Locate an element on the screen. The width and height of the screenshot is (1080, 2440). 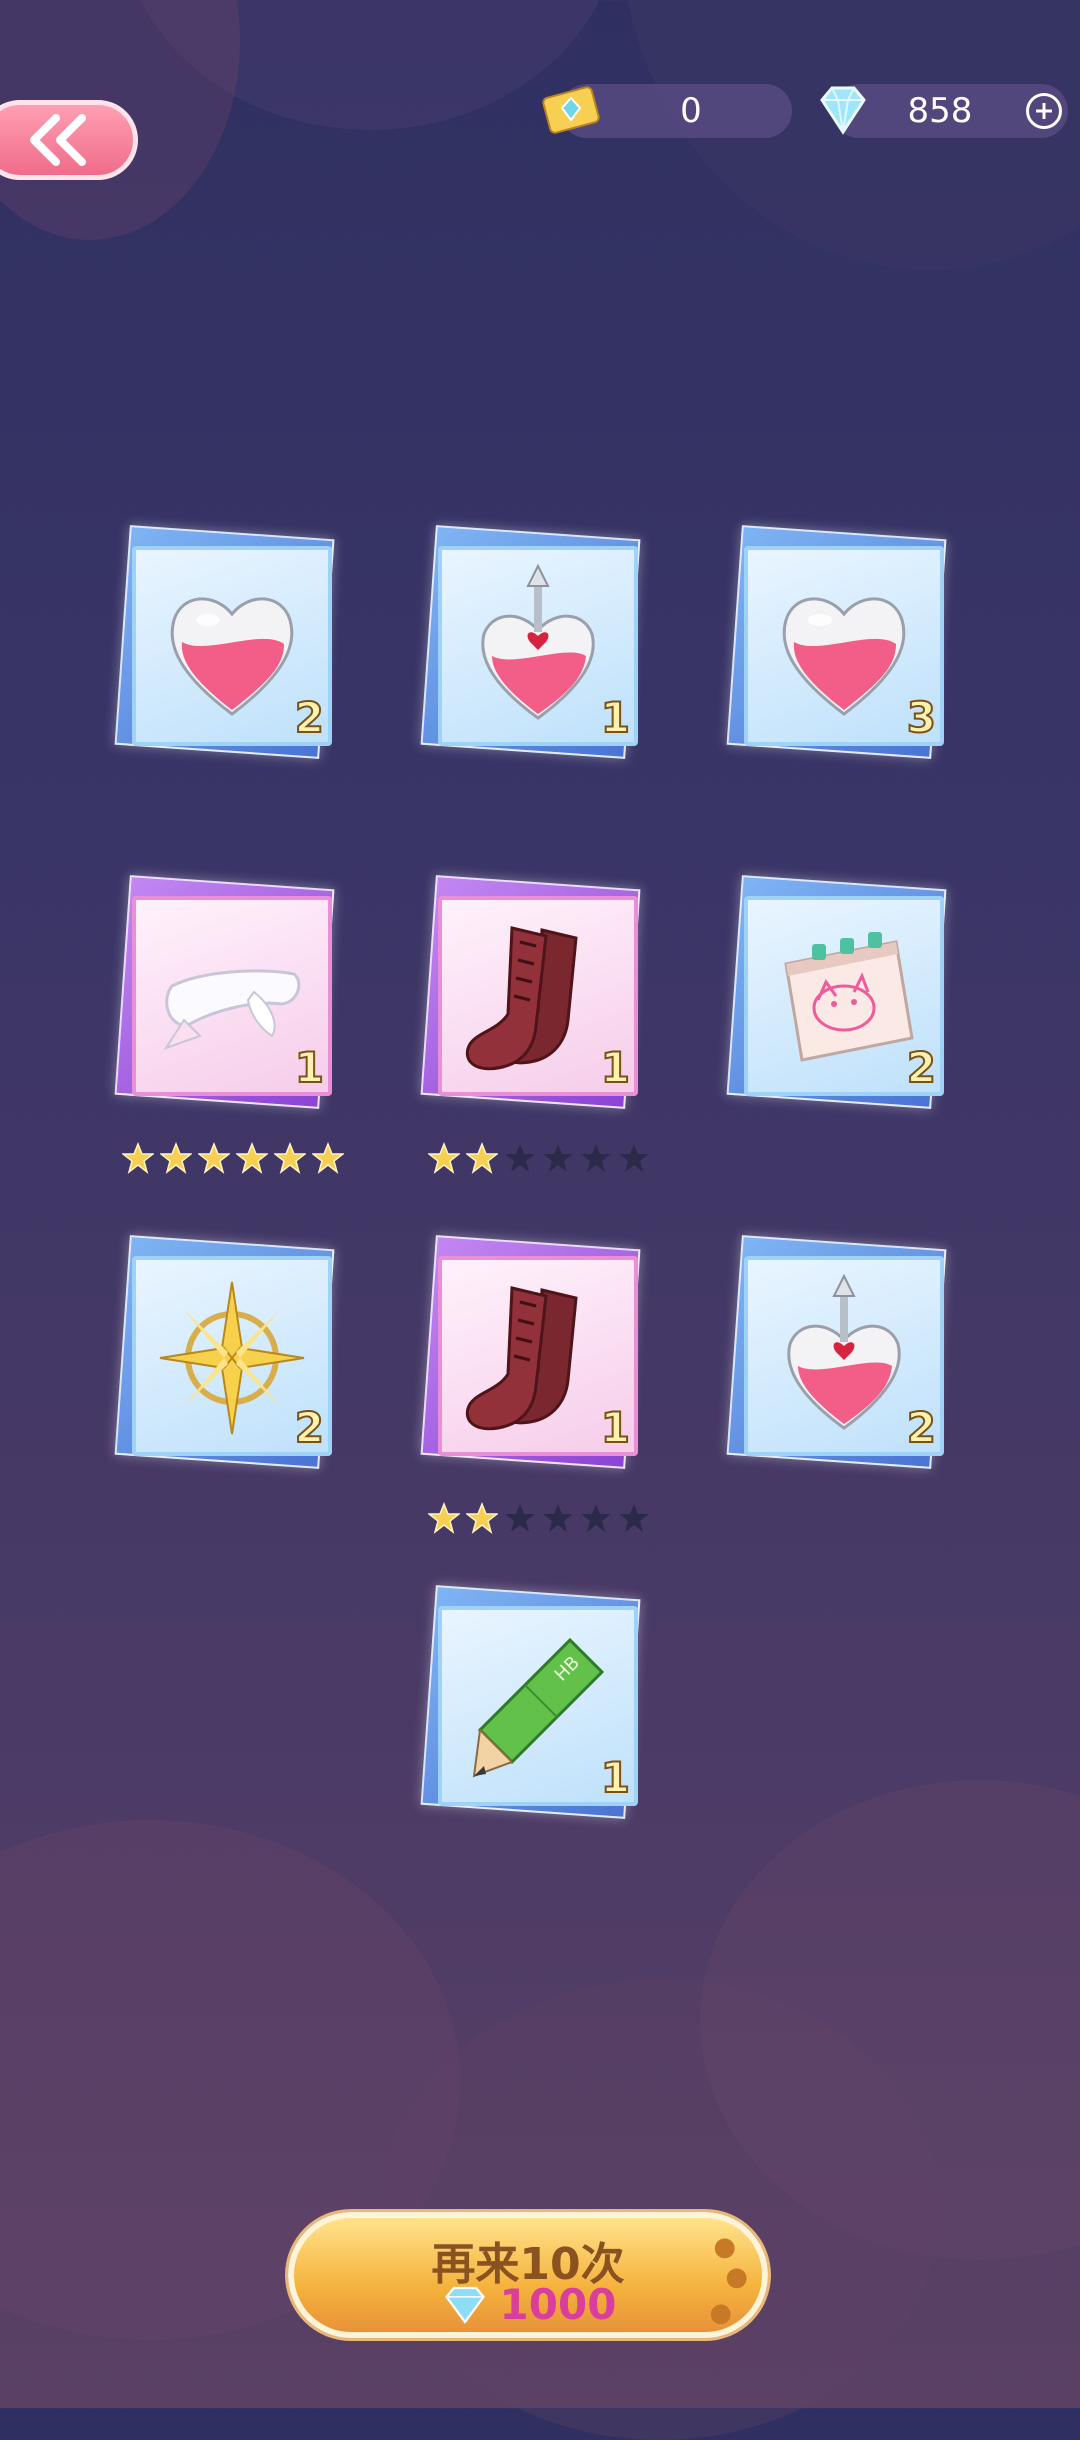
plus-icon is located at coordinates (1044, 111).